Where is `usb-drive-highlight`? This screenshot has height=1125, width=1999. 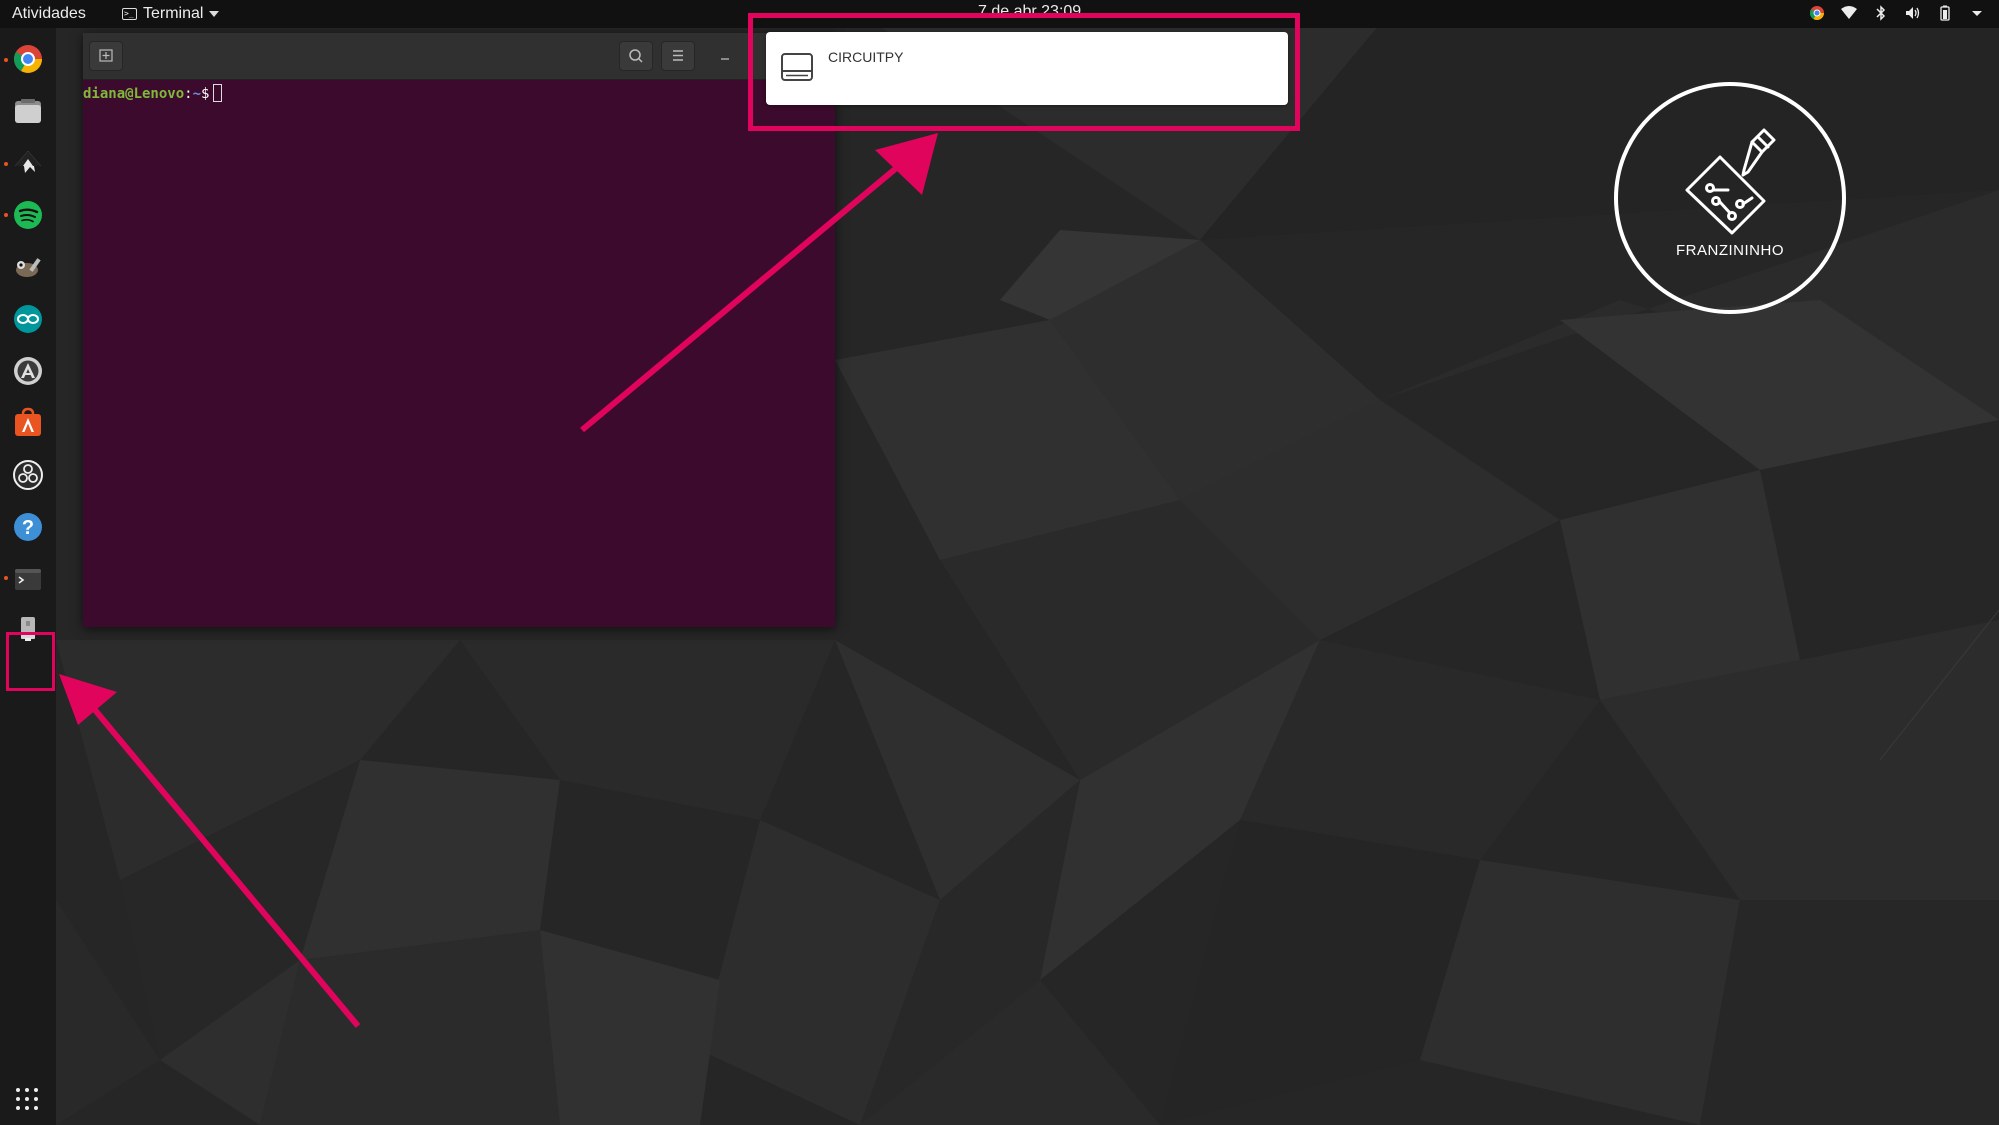
usb-drive-highlight is located at coordinates (30, 661).